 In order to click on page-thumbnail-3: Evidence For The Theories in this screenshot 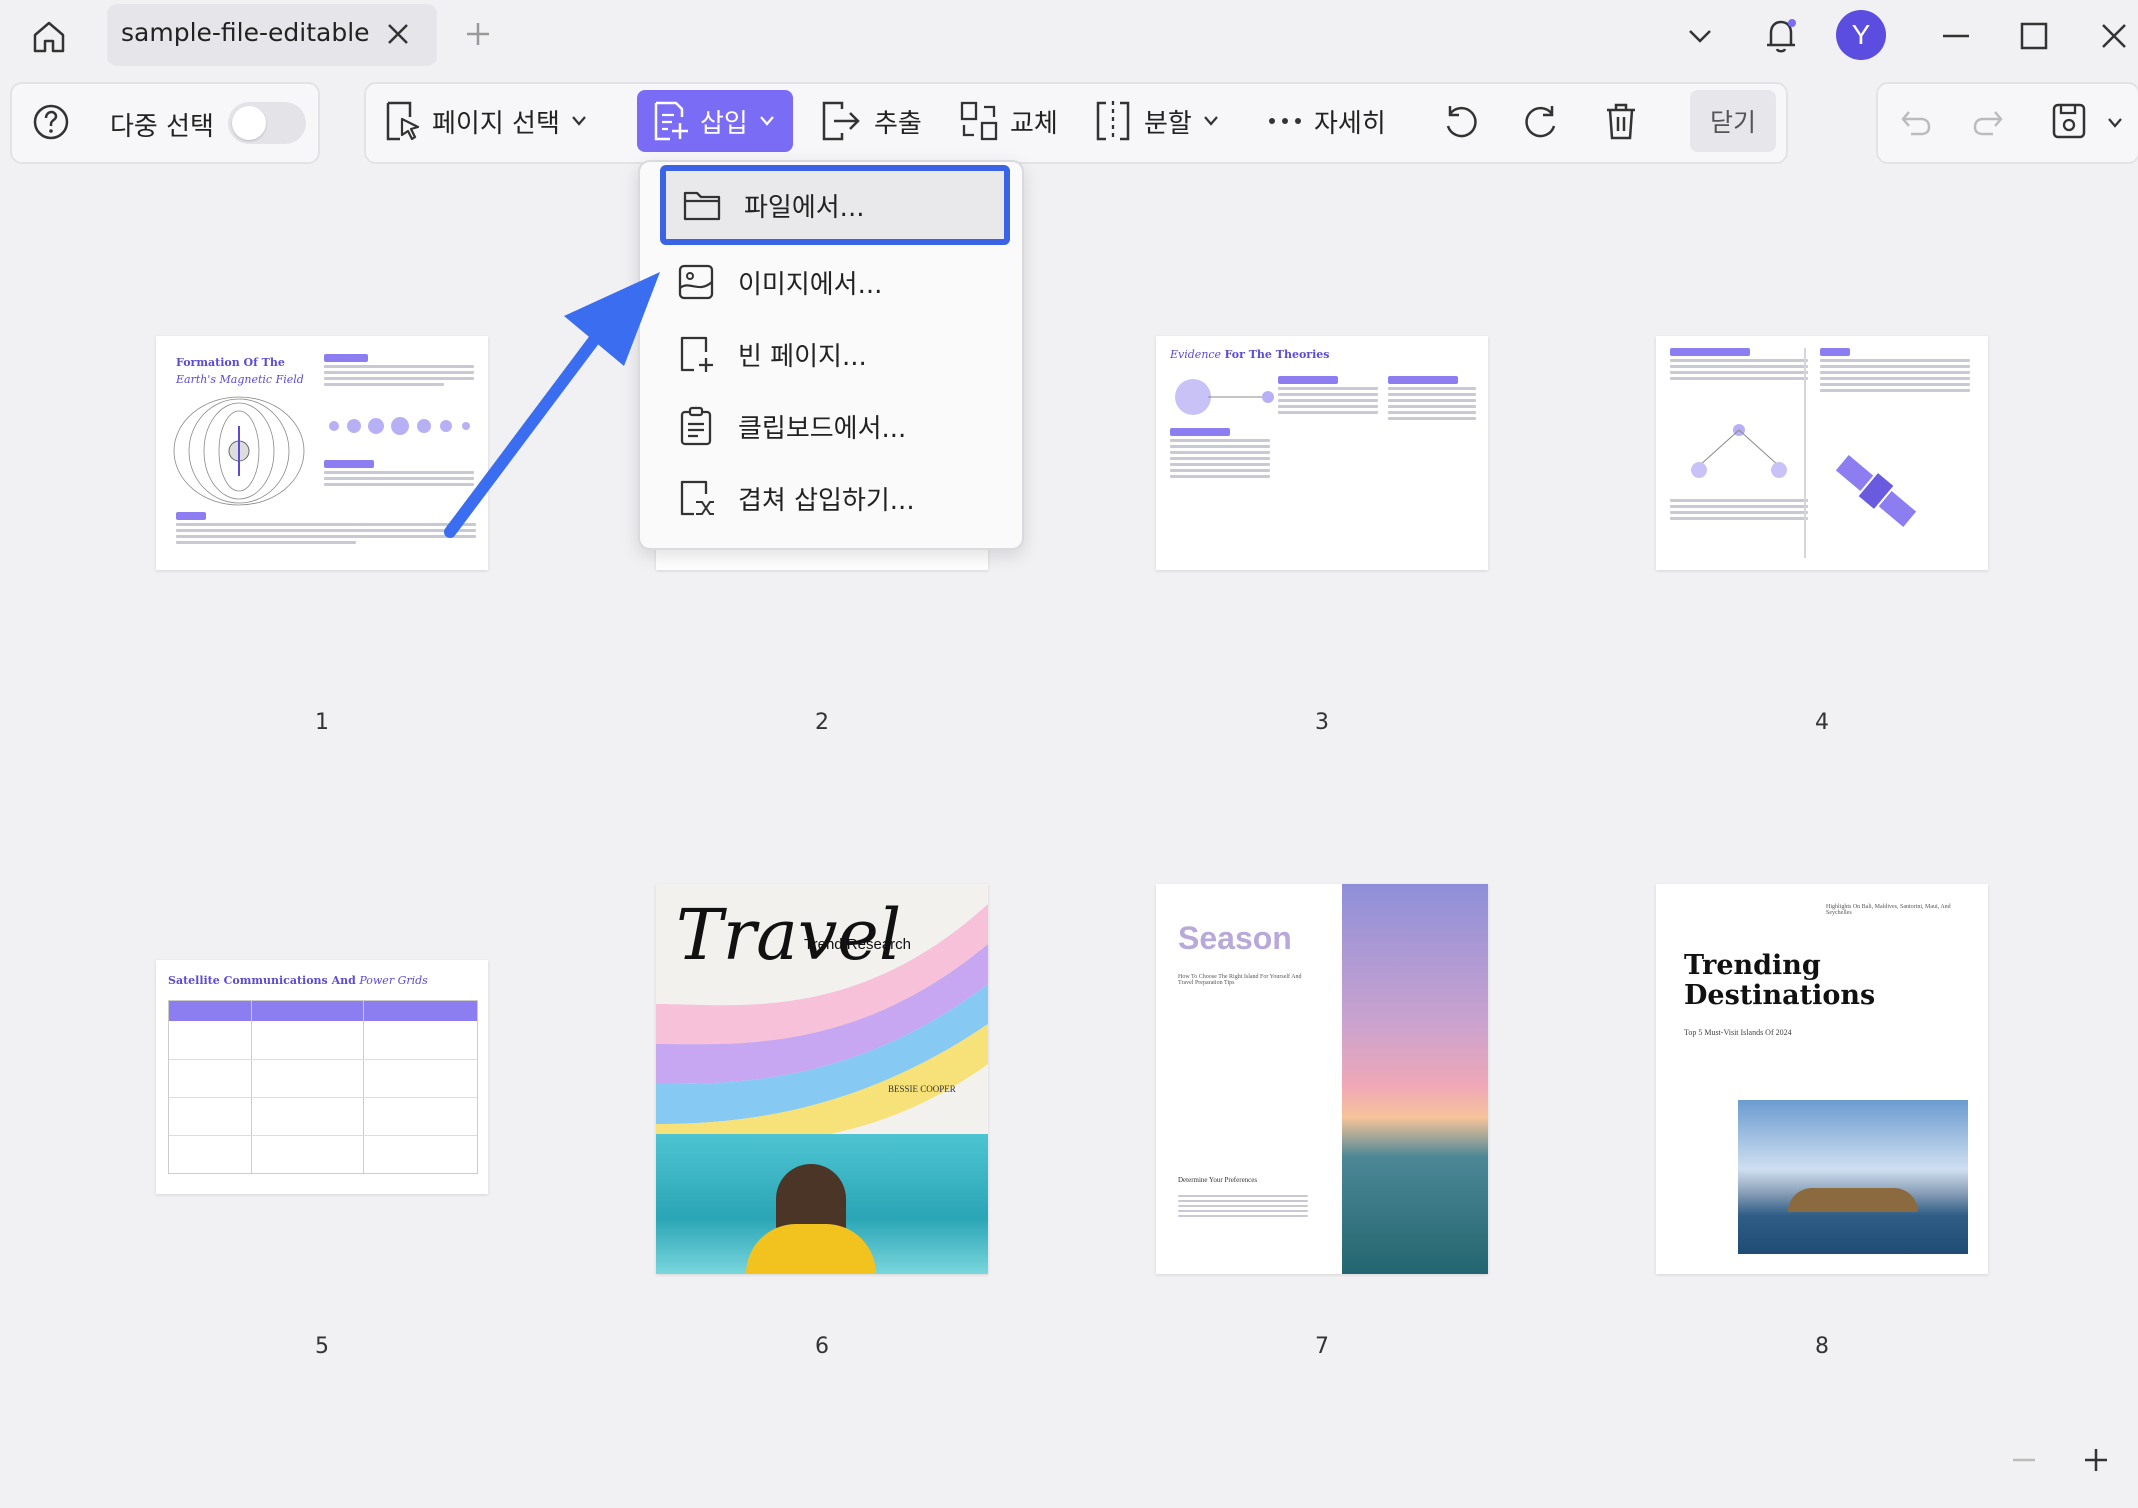, I will do `click(1322, 453)`.